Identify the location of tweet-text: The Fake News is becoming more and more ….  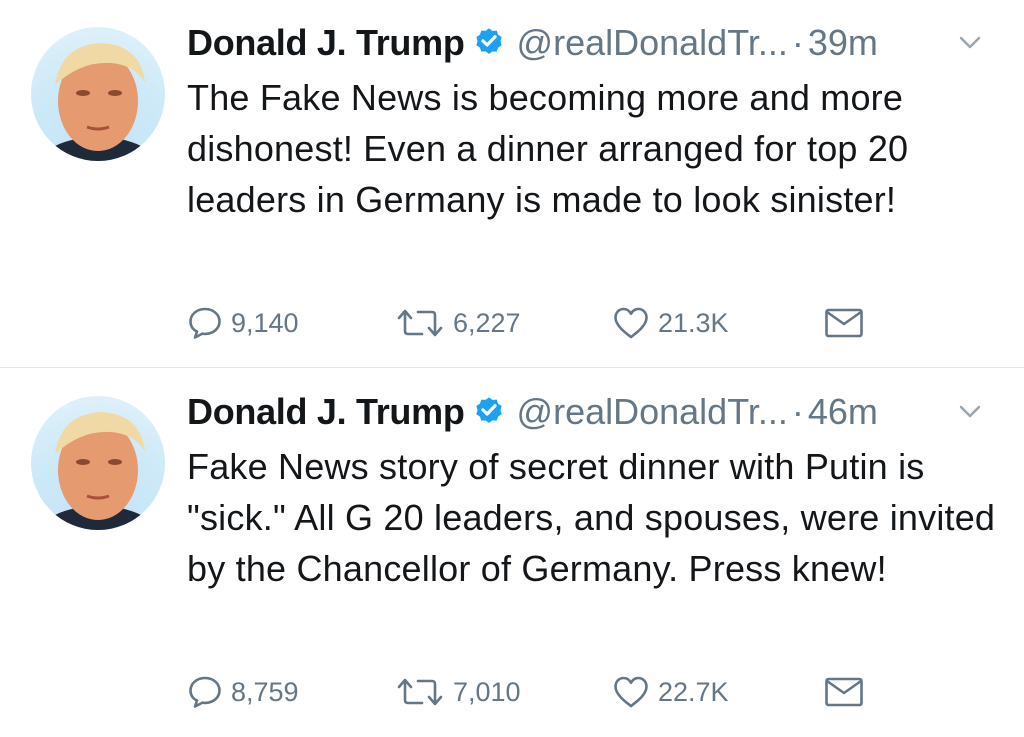
(548, 148).